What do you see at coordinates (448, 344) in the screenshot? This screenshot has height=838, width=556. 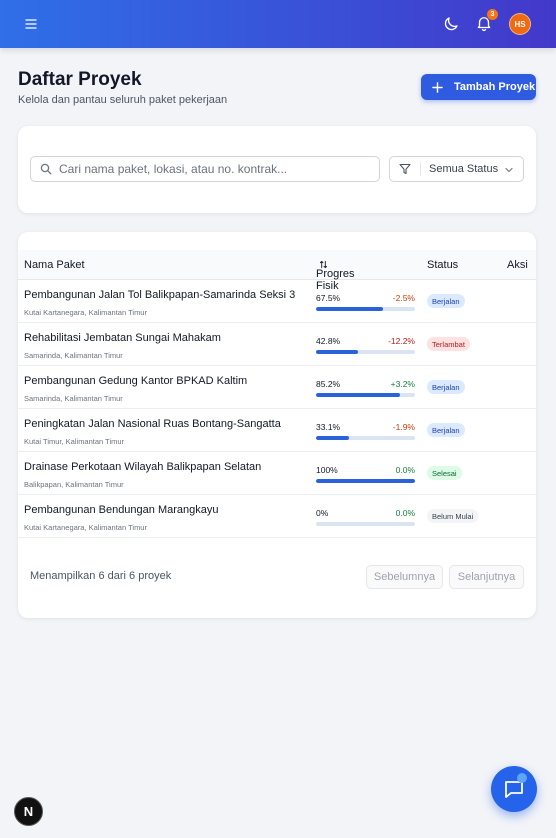 I see `status-badge: Terlambat` at bounding box center [448, 344].